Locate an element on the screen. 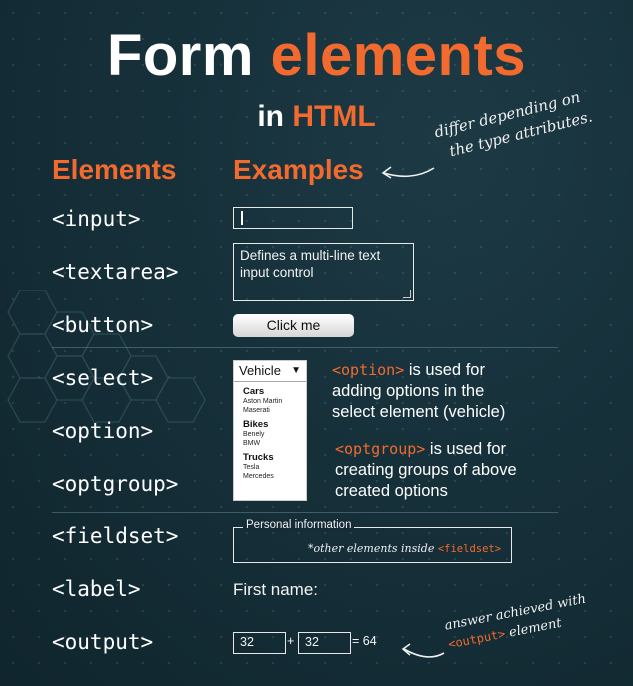  example-click-button: Click me is located at coordinates (293, 325).